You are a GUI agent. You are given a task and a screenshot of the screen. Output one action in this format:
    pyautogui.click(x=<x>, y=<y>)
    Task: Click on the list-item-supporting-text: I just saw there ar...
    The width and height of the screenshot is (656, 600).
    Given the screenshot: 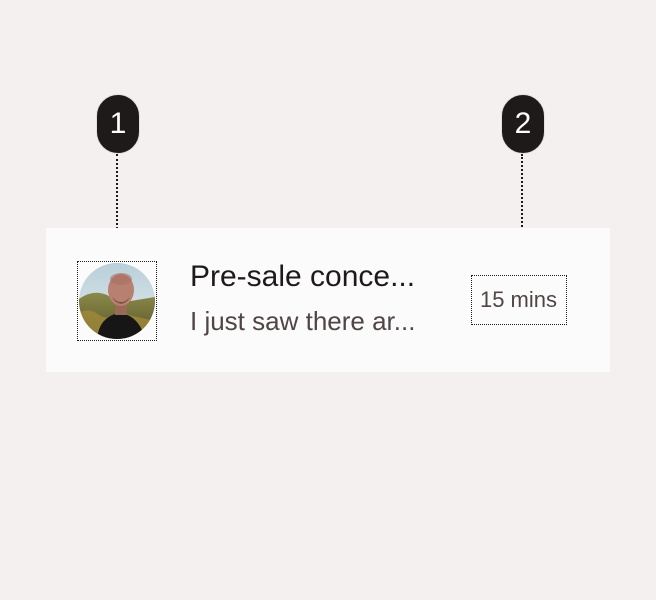 What is the action you would take?
    pyautogui.click(x=303, y=321)
    